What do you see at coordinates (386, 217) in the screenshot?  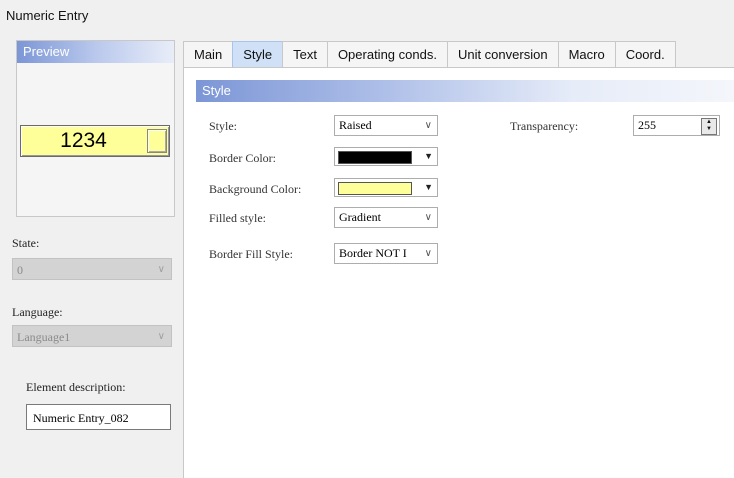 I see `filled-style-select: Gradient ∨` at bounding box center [386, 217].